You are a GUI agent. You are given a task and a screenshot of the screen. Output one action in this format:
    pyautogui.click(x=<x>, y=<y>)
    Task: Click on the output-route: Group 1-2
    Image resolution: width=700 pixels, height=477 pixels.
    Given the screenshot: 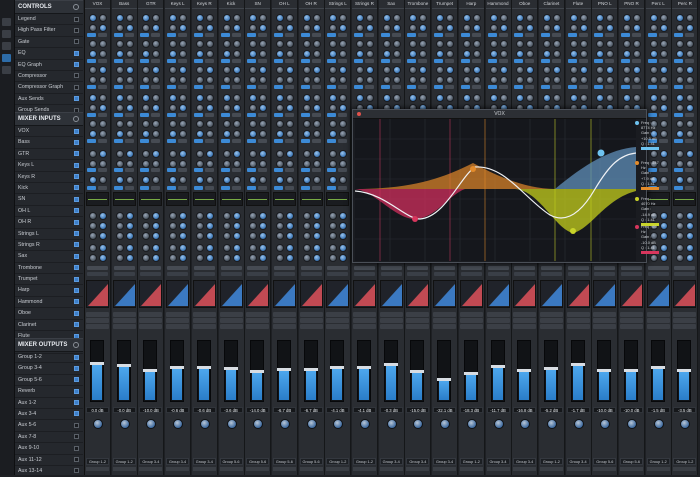 What is the action you would take?
    pyautogui.click(x=658, y=461)
    